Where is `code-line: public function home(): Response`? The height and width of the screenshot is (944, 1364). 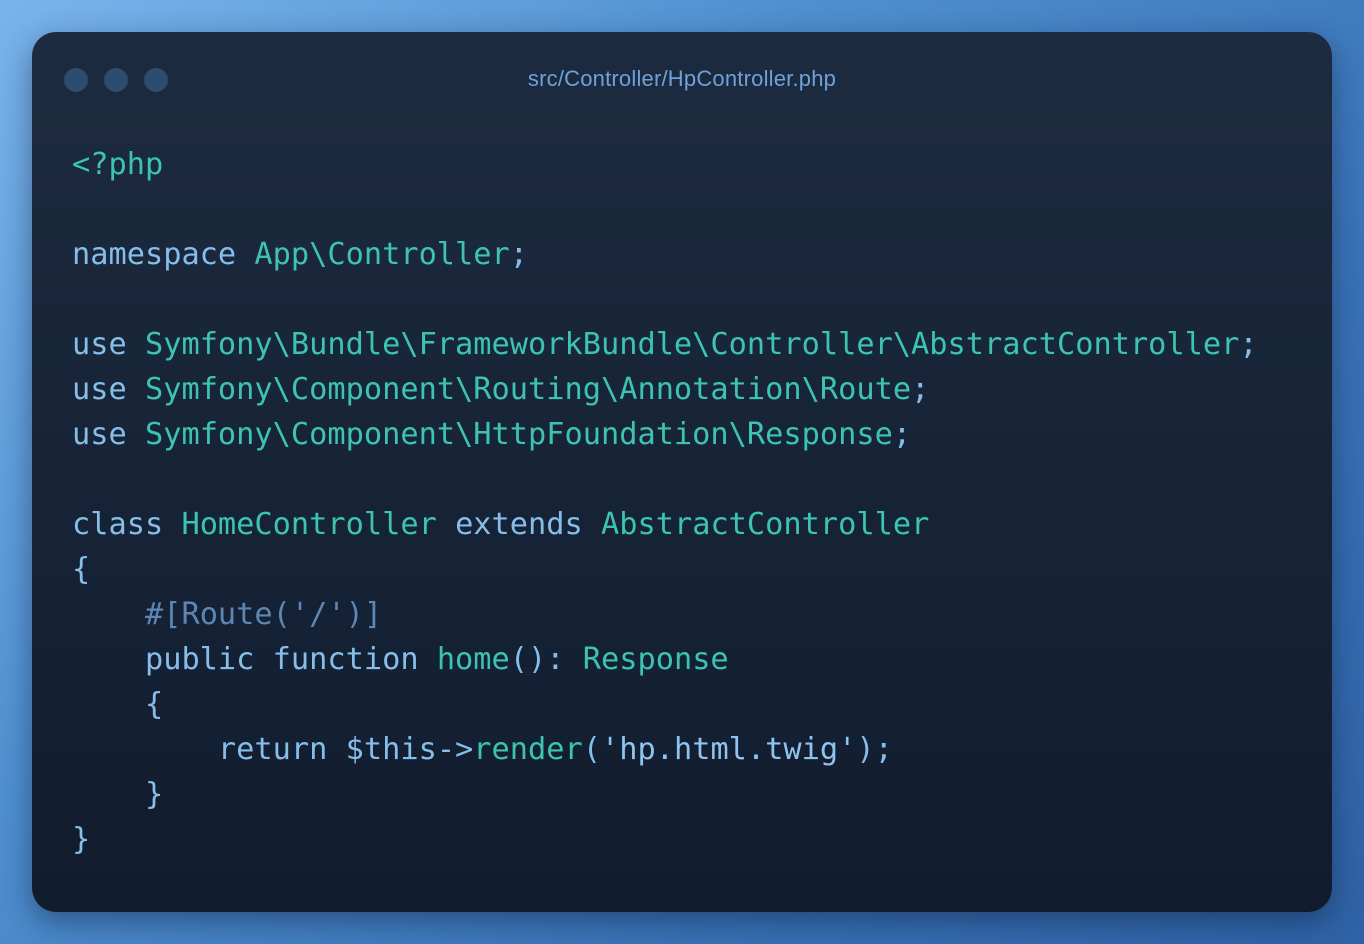 code-line: public function home(): Response is located at coordinates (665, 659).